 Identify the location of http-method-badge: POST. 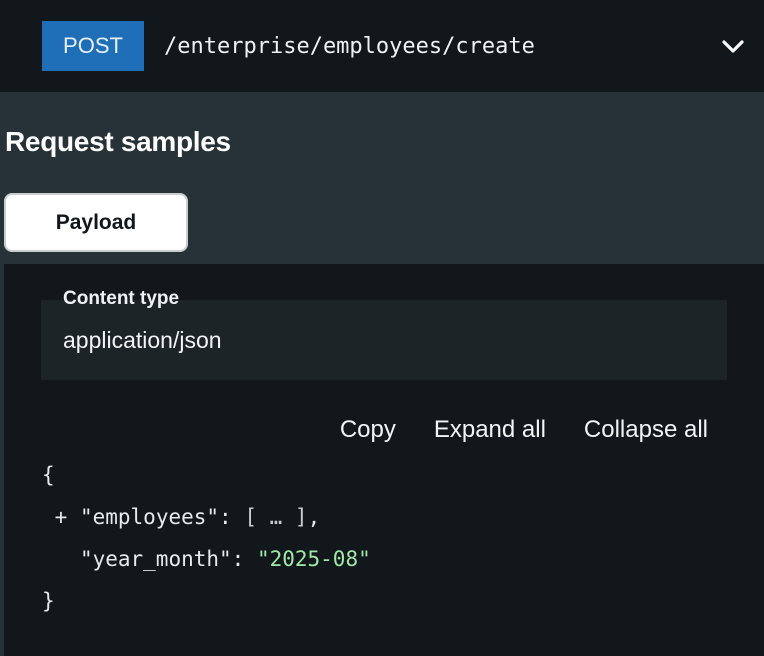
(93, 46).